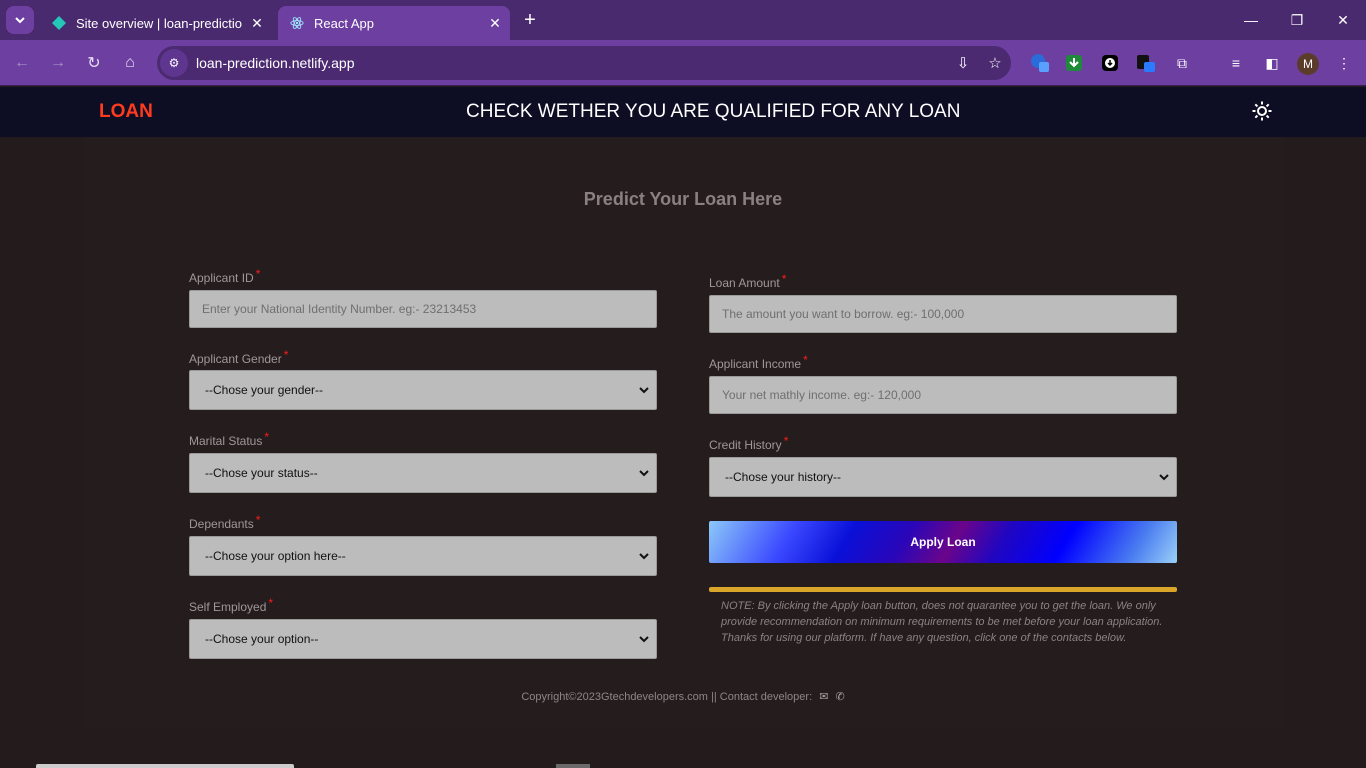  Describe the element at coordinates (1146, 63) in the screenshot. I see `extension-screen-icon` at that location.